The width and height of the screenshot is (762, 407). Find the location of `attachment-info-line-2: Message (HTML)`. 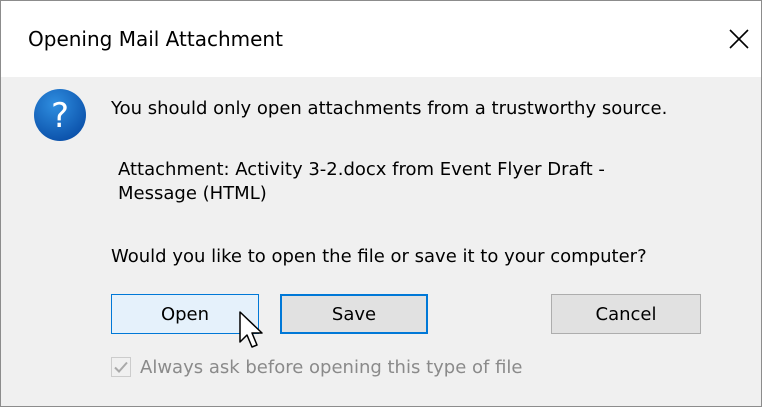

attachment-info-line-2: Message (HTML) is located at coordinates (192, 193).